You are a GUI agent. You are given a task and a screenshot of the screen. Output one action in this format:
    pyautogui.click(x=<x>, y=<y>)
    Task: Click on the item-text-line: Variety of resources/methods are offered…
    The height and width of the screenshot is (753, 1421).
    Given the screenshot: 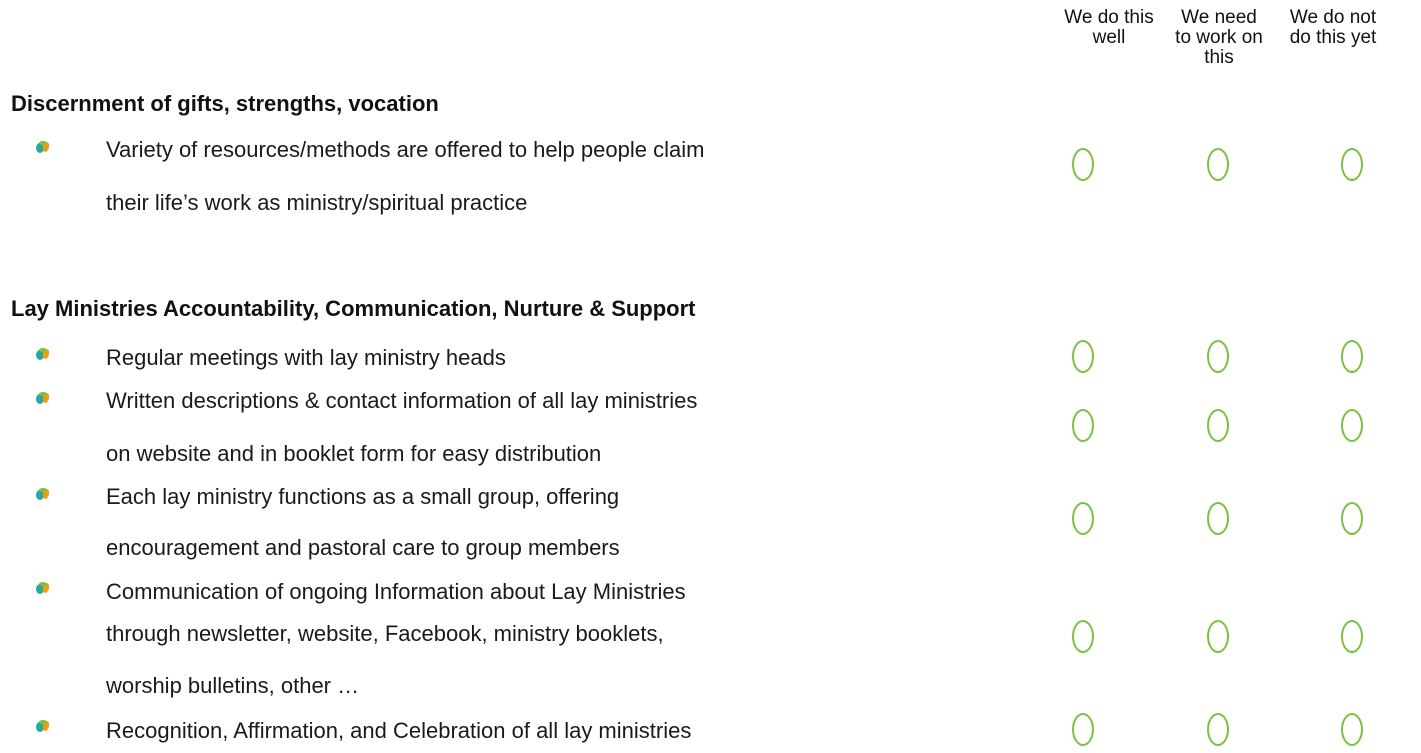 What is the action you would take?
    pyautogui.click(x=405, y=149)
    